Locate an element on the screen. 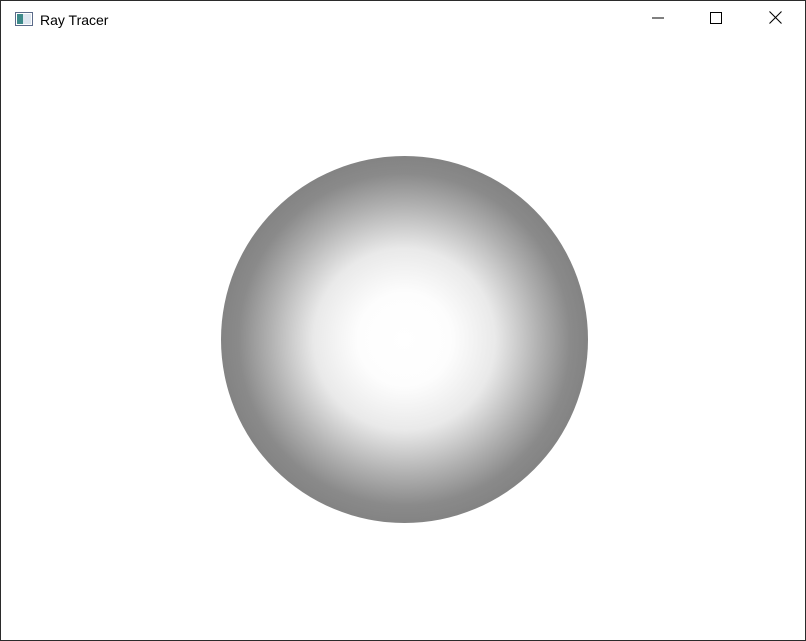 The height and width of the screenshot is (641, 806). minimize-button is located at coordinates (658, 20).